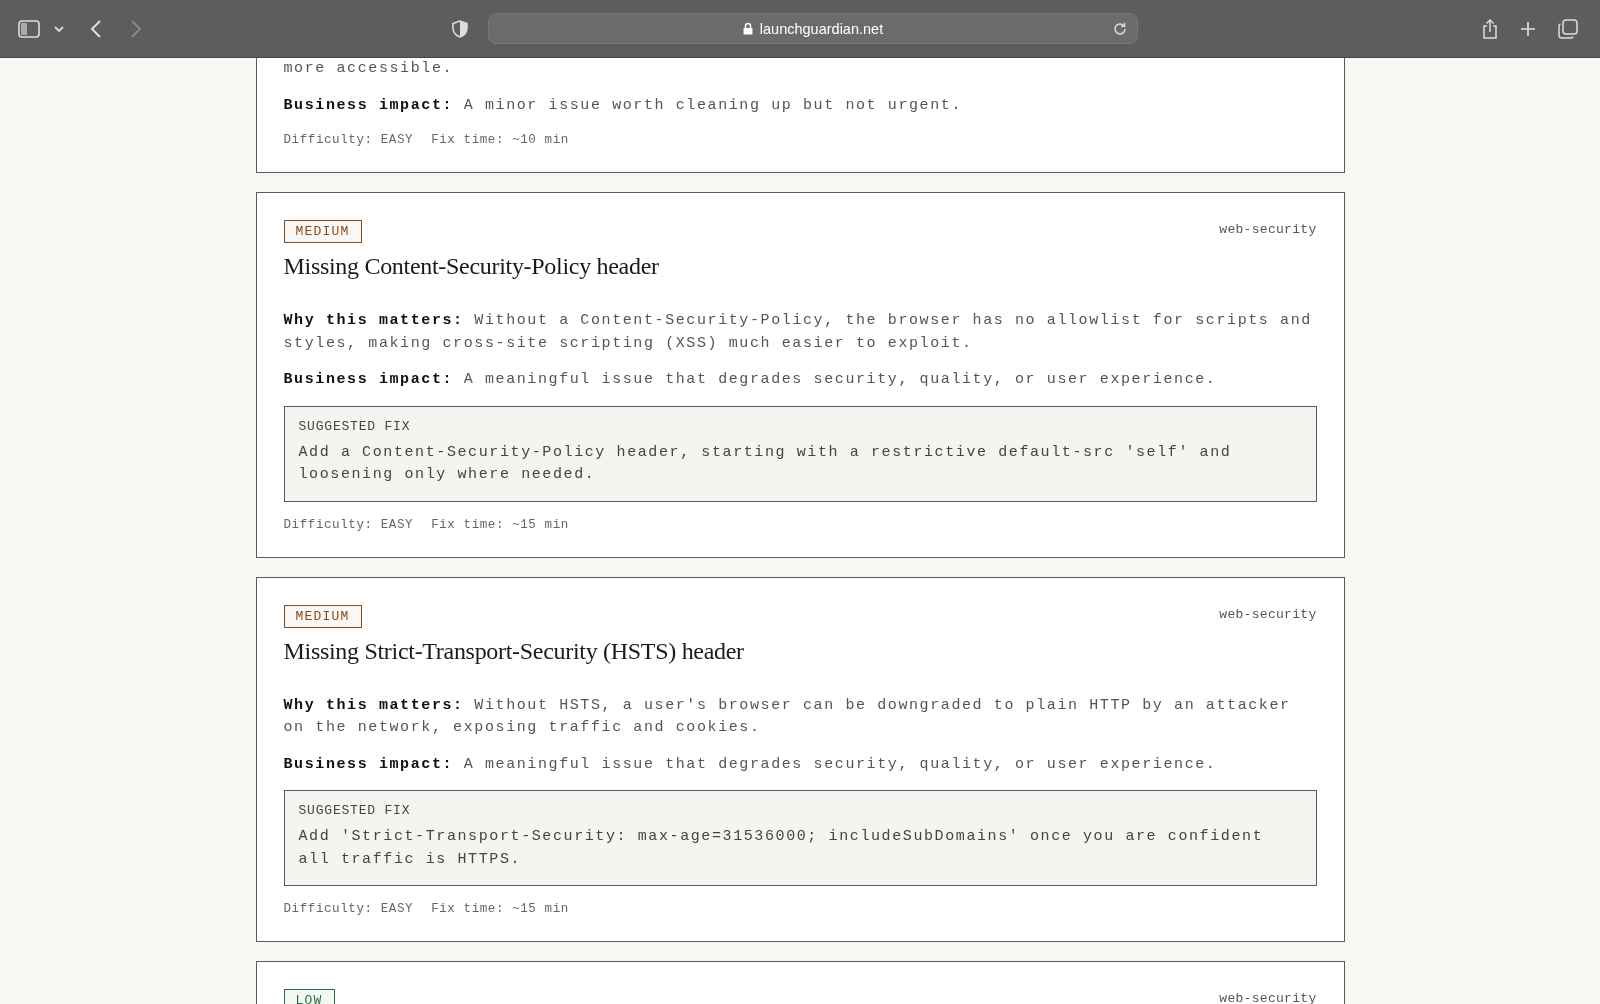 This screenshot has height=1004, width=1600. I want to click on reload-icon, so click(1120, 28).